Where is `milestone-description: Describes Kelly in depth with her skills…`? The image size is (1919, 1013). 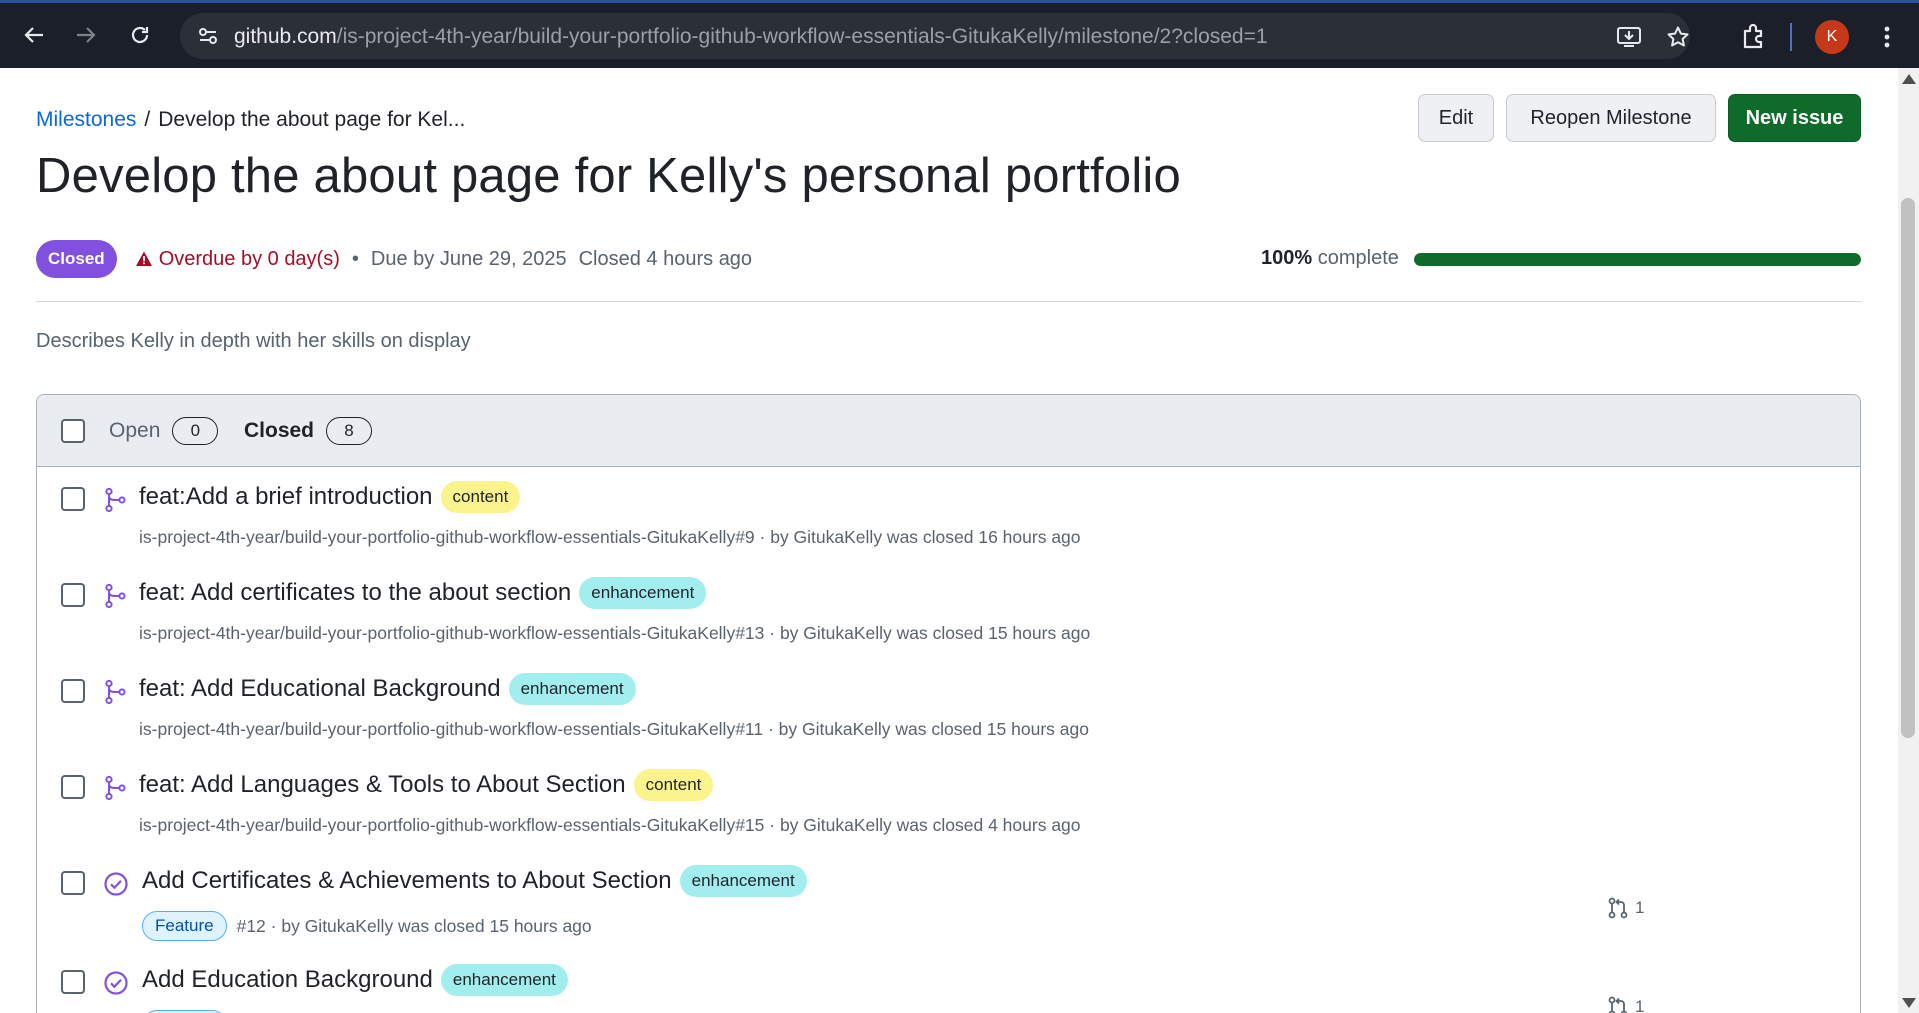 milestone-description: Describes Kelly in depth with her skills… is located at coordinates (253, 341).